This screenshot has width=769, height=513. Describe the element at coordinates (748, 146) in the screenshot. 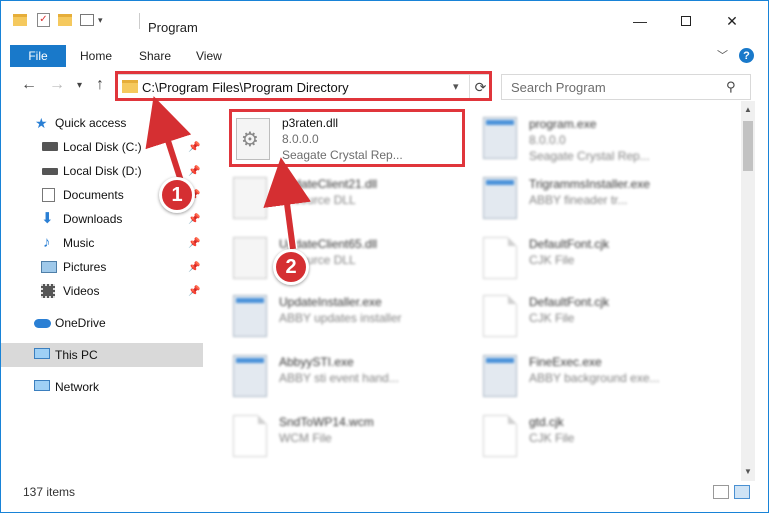

I see `scroll-thumb` at that location.